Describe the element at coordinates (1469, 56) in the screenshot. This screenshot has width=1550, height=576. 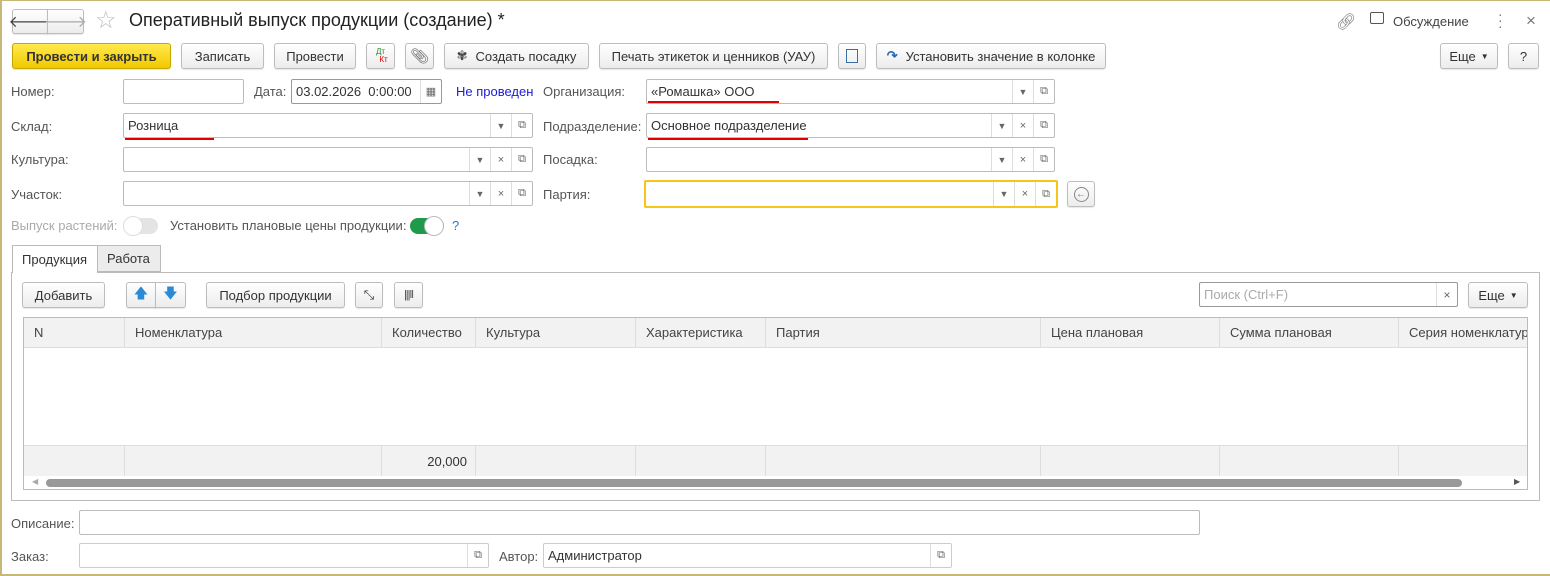
I see `more-button: Еще ▼` at that location.